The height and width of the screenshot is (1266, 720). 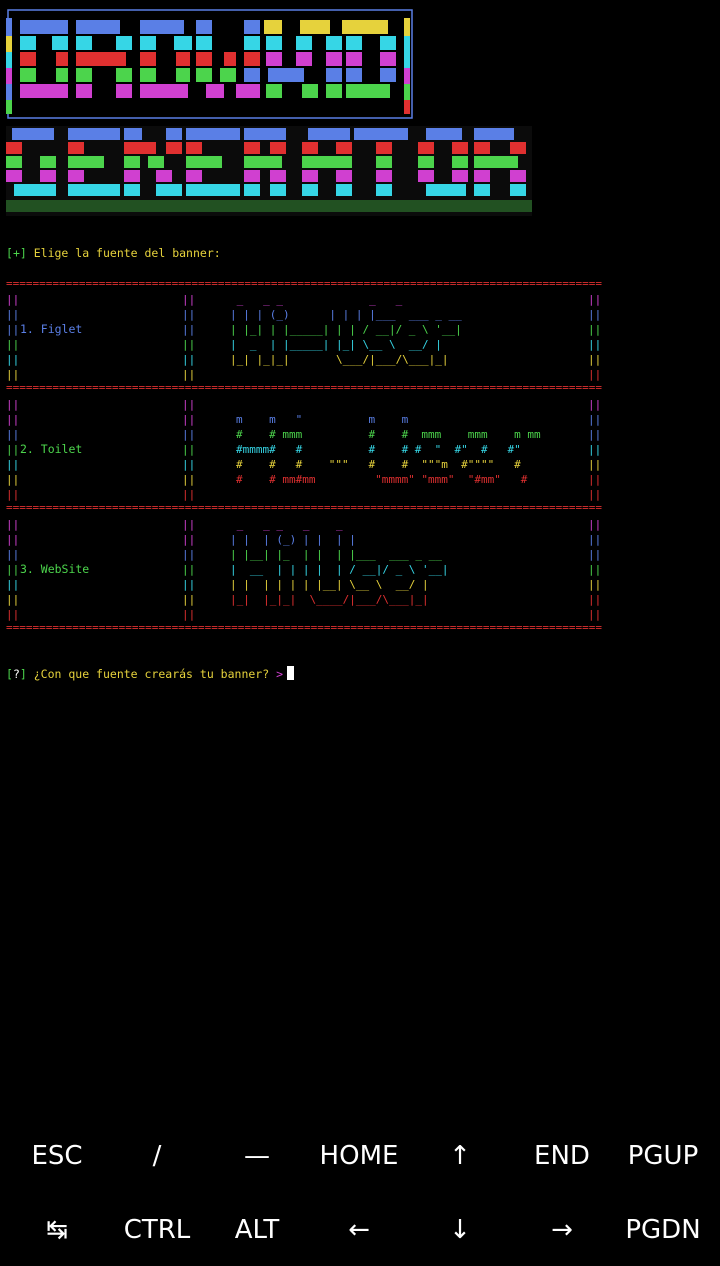 What do you see at coordinates (339, 569) in the screenshot?
I see `website-art-line: | __ | | | | | / __|/ _ \ '__|` at bounding box center [339, 569].